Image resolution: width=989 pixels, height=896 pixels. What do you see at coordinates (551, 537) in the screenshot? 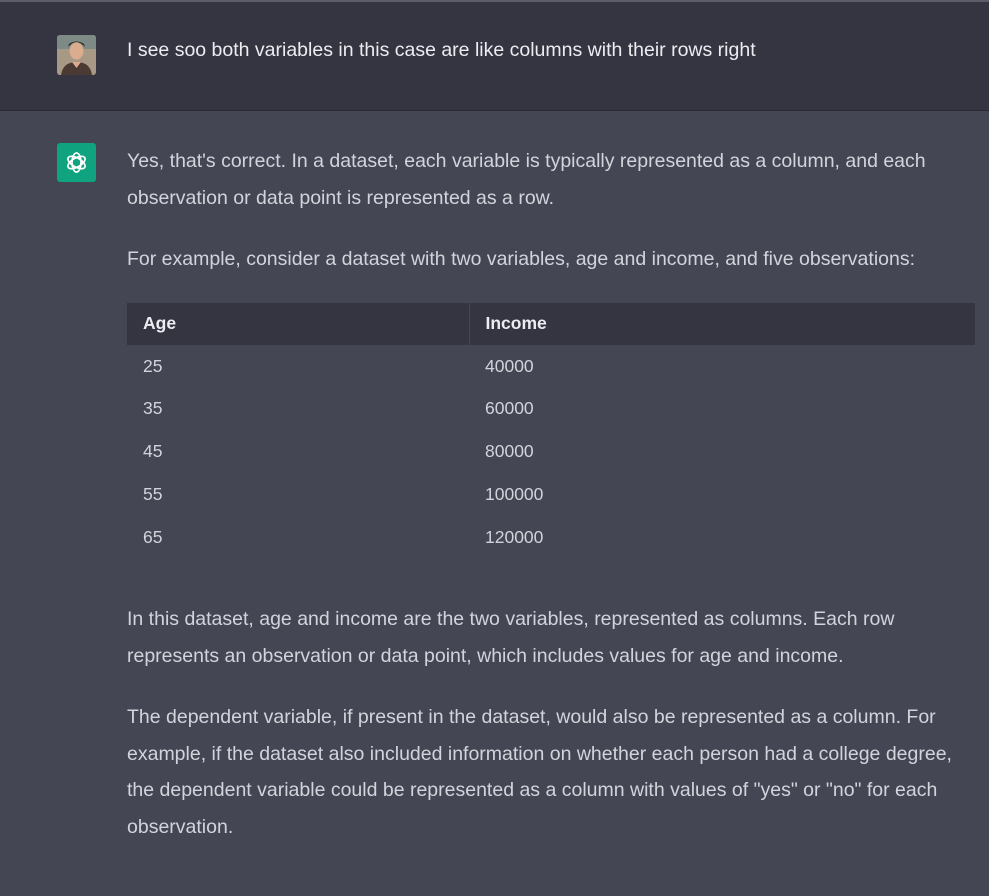
I see `table-row: 65 120000` at bounding box center [551, 537].